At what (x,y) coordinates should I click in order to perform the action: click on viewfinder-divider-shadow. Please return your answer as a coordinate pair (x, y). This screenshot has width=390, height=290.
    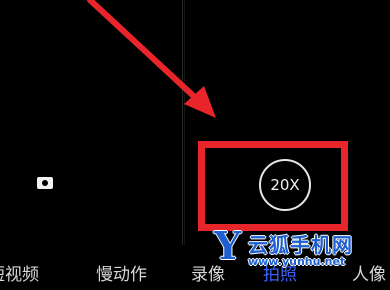
    Looking at the image, I should click on (184, 122).